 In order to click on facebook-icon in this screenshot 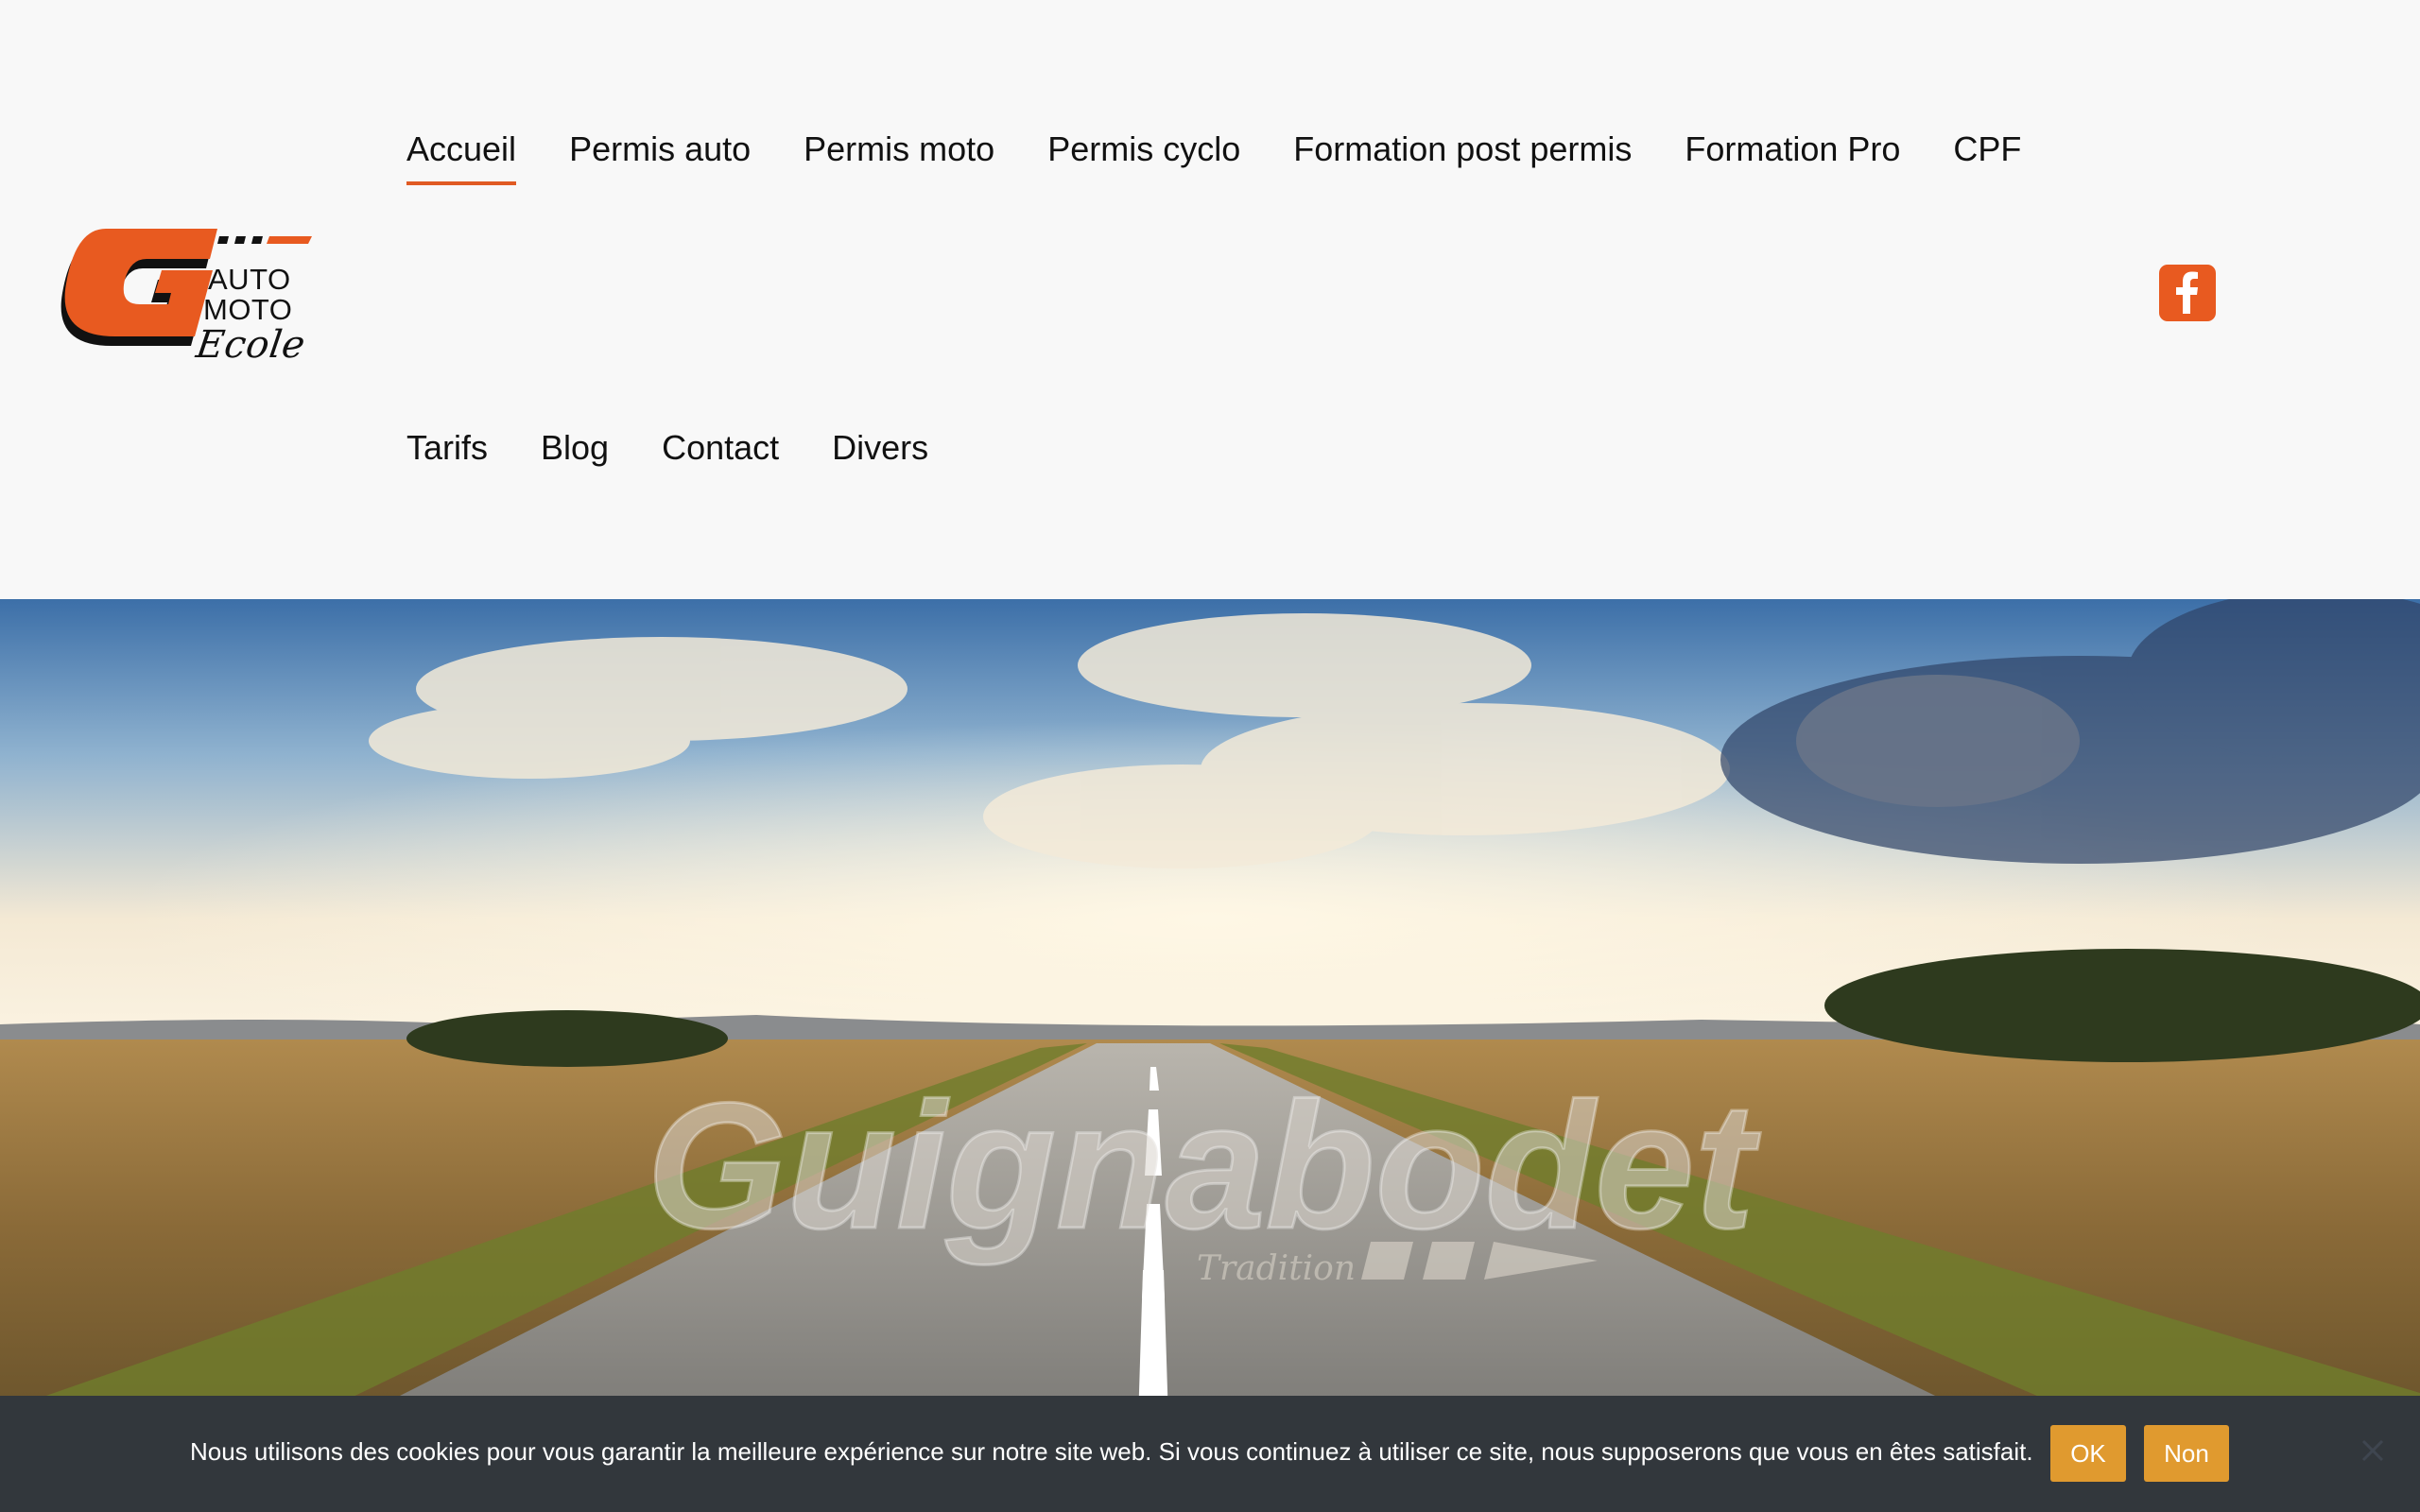, I will do `click(2187, 293)`.